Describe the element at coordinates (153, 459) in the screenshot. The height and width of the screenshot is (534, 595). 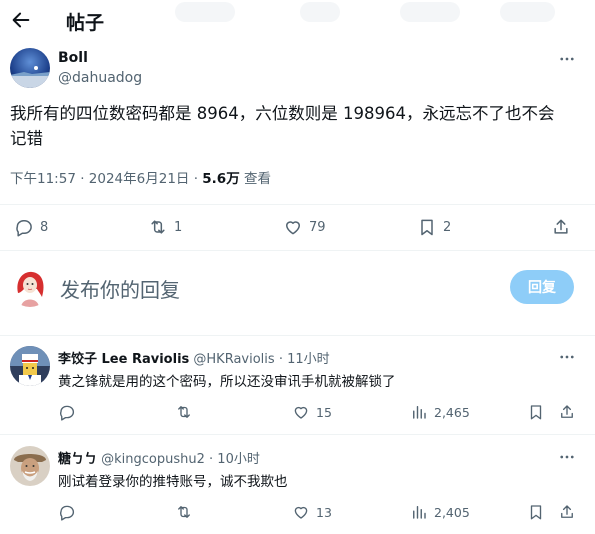
I see `reply-author-handle: @kingcopushu2` at that location.